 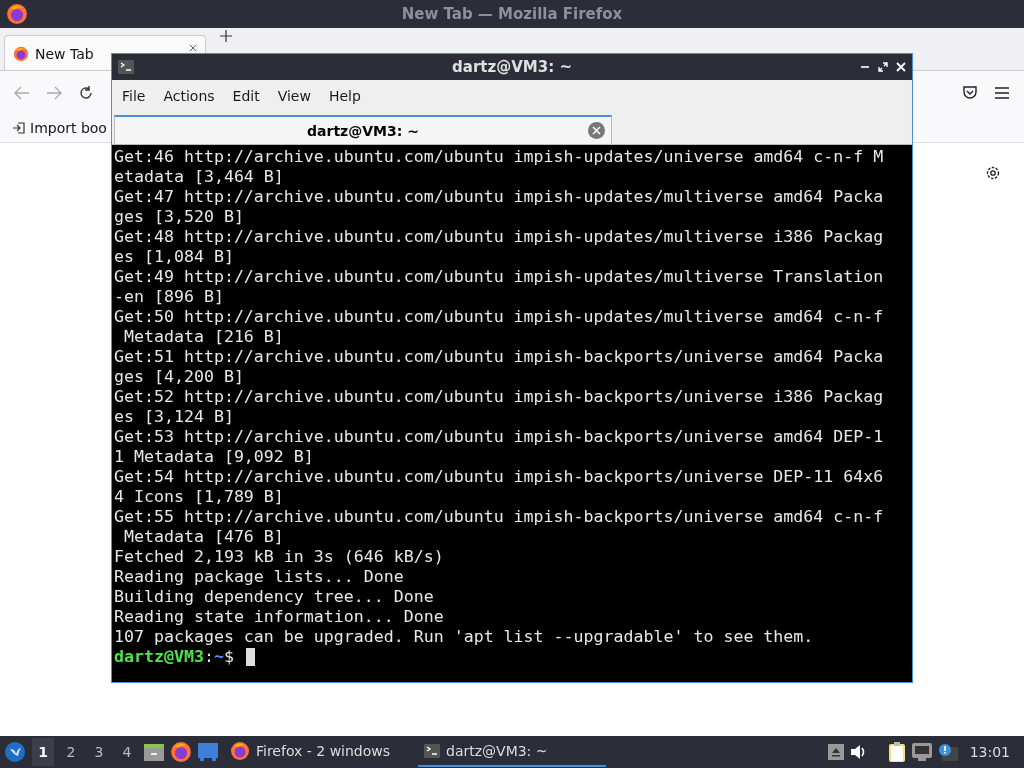 I want to click on terminal-line: Building dependency tree... Done, so click(x=274, y=597).